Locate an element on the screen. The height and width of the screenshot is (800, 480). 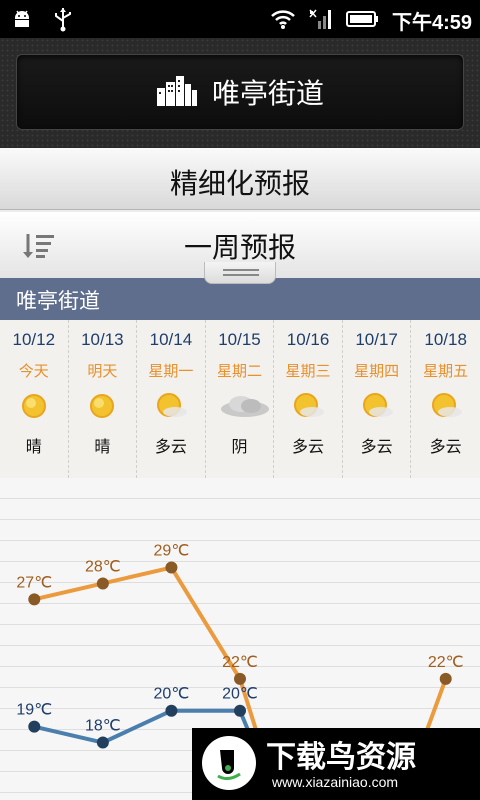
android-icon is located at coordinates (22, 21).